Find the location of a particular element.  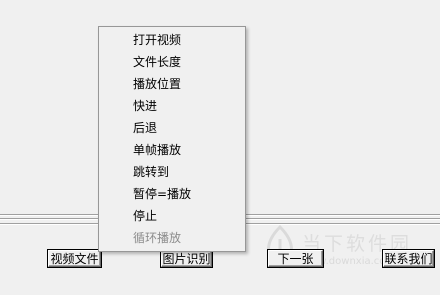

menu-item-play-position: 播放位置 is located at coordinates (157, 84).